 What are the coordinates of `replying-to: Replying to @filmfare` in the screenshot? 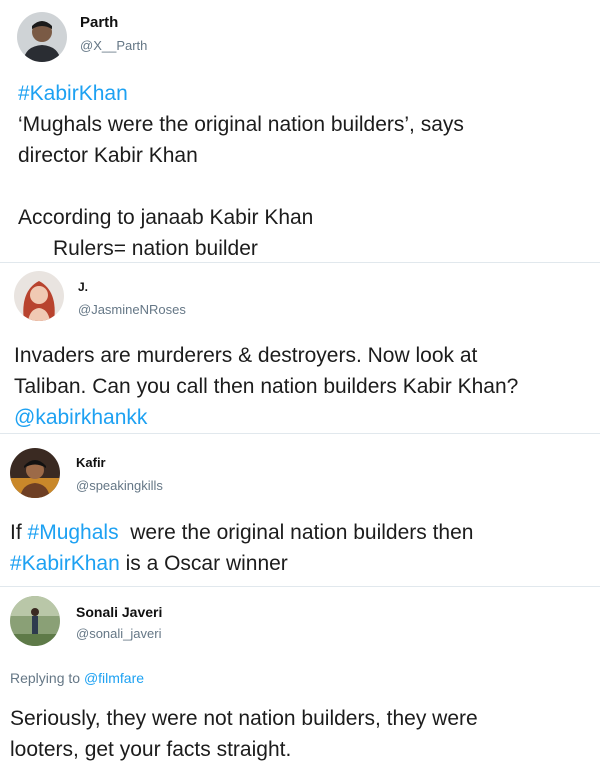 It's located at (77, 678).